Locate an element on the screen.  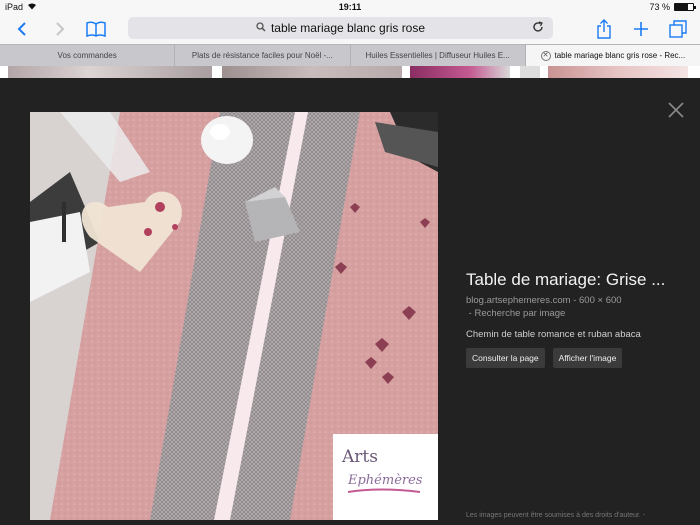
share-icon is located at coordinates (604, 29).